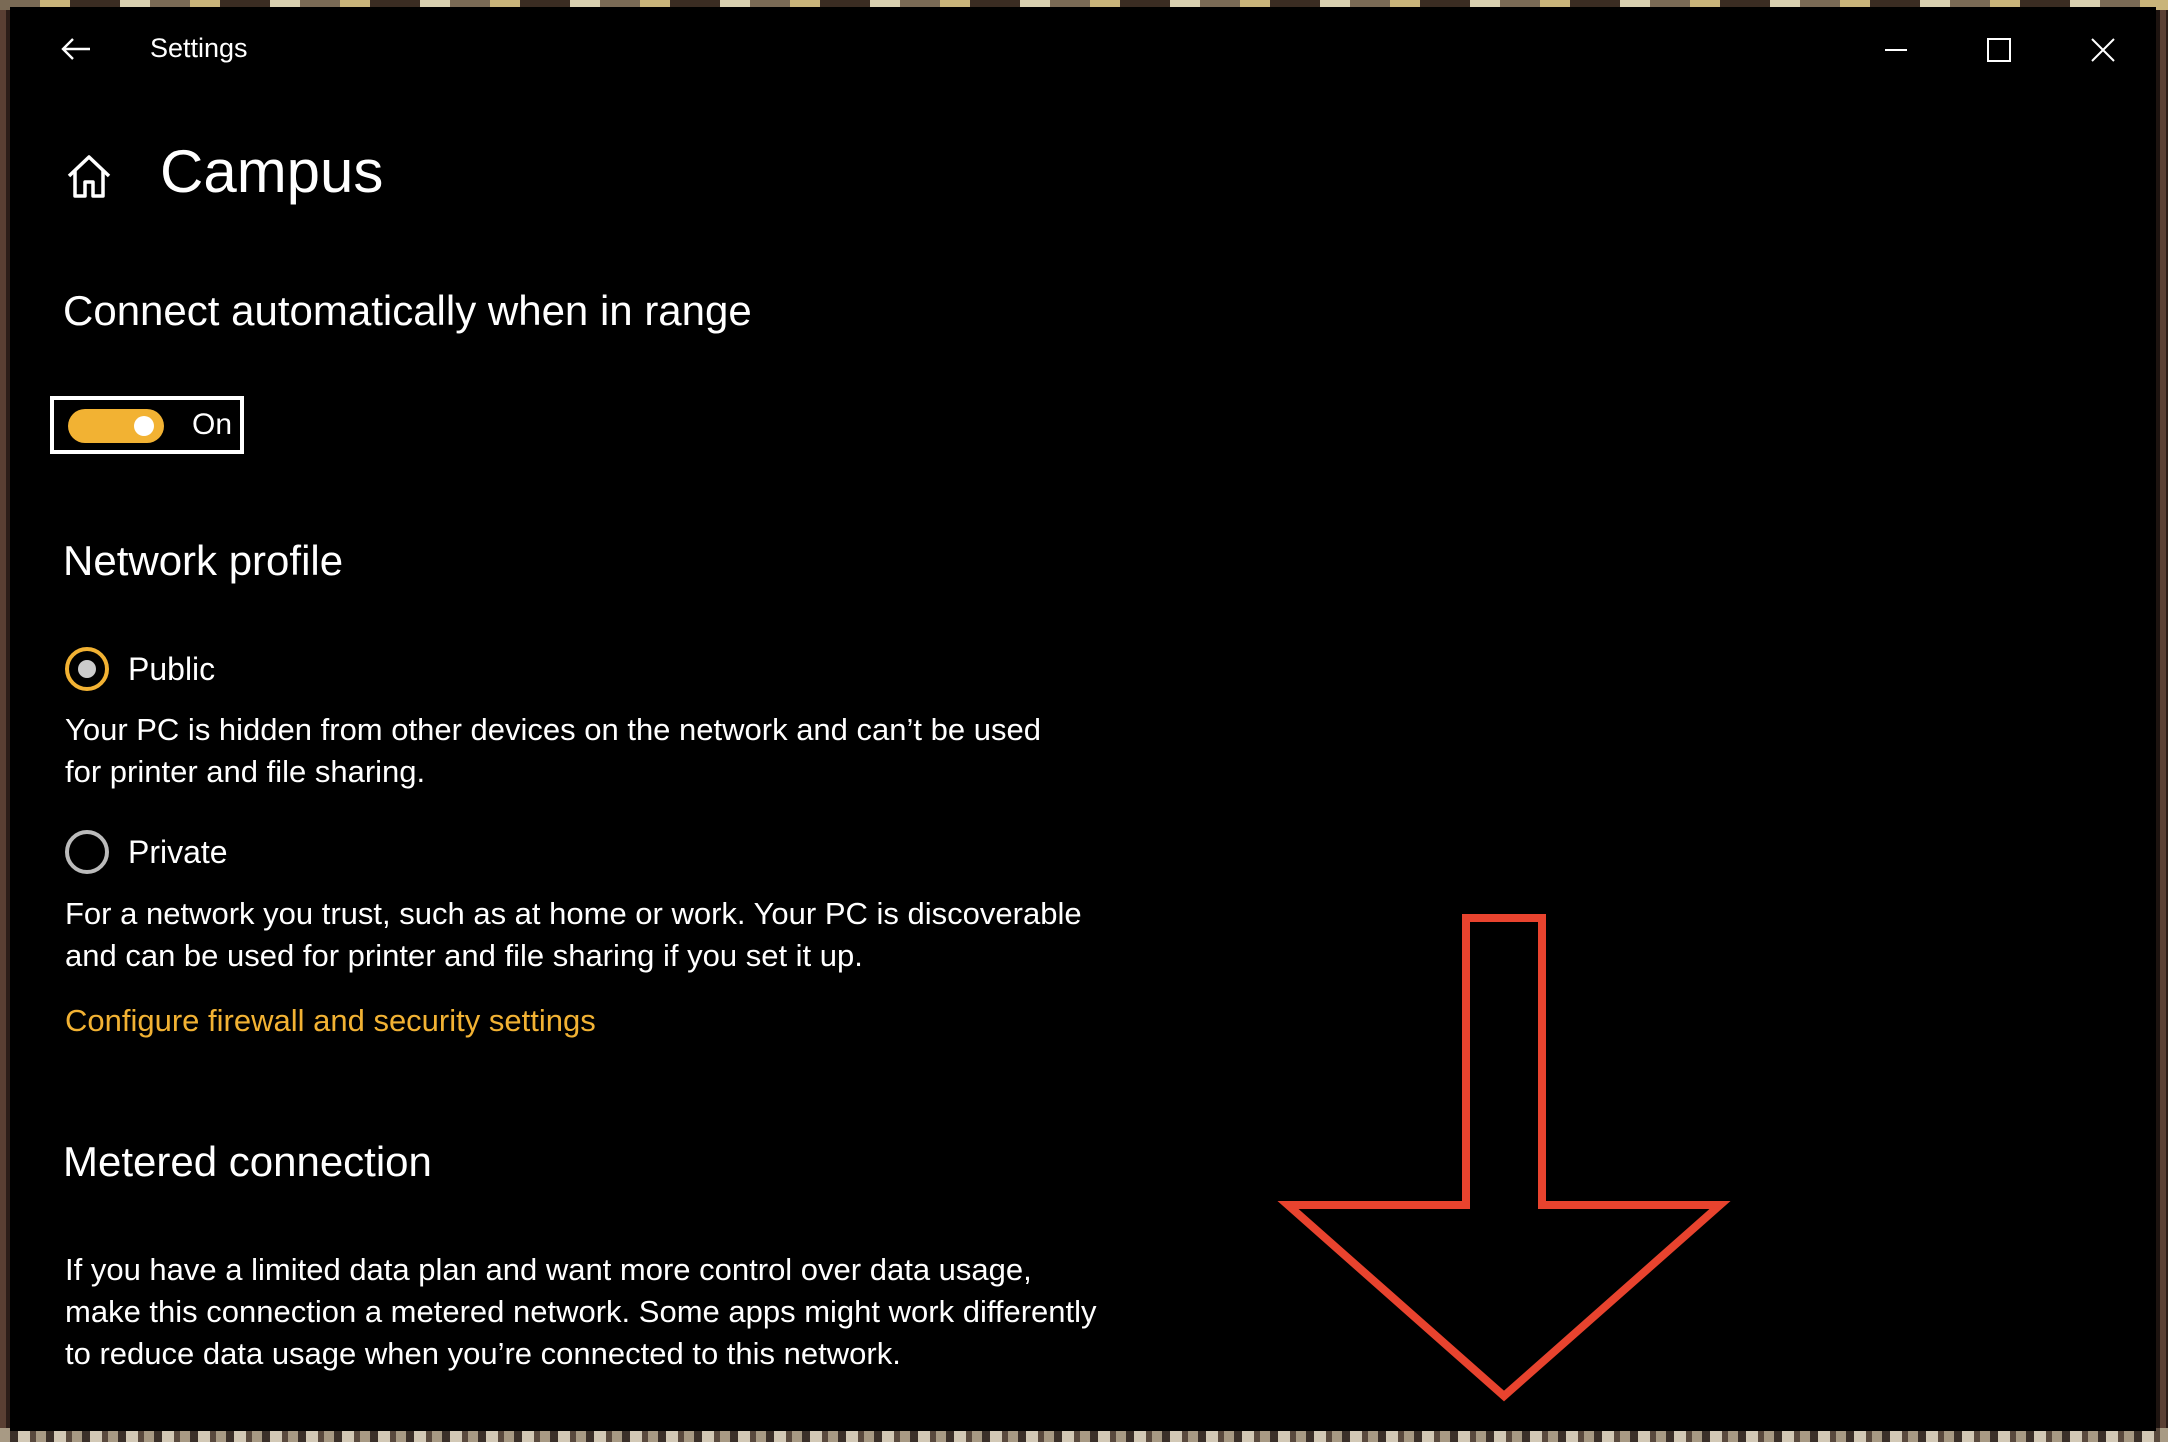 This screenshot has height=1442, width=2168. What do you see at coordinates (89, 176) in the screenshot?
I see `home-icon` at bounding box center [89, 176].